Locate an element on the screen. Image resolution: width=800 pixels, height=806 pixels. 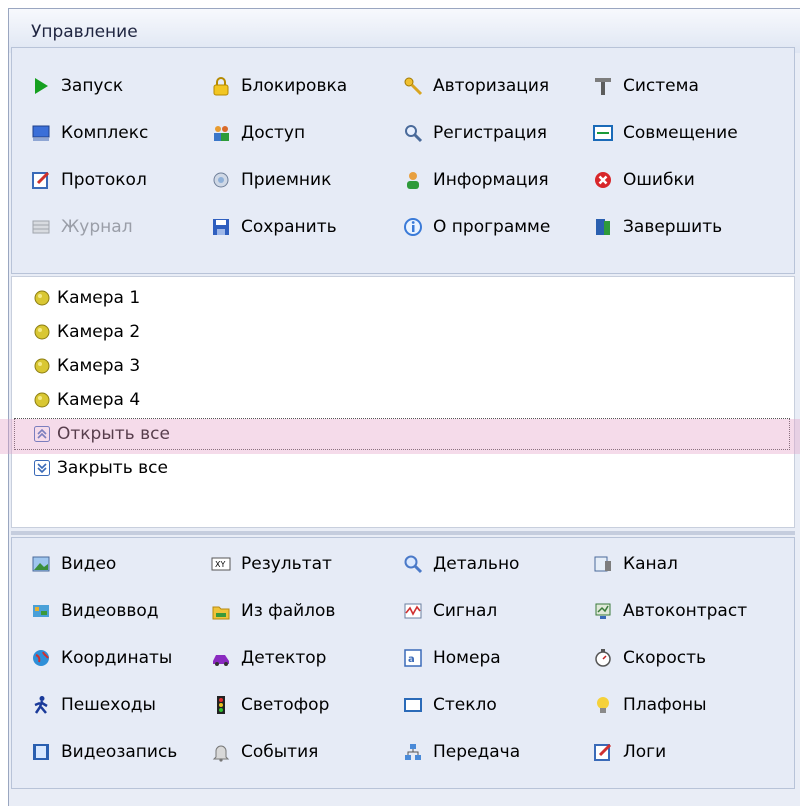
stopwatch-icon is located at coordinates (603, 658).